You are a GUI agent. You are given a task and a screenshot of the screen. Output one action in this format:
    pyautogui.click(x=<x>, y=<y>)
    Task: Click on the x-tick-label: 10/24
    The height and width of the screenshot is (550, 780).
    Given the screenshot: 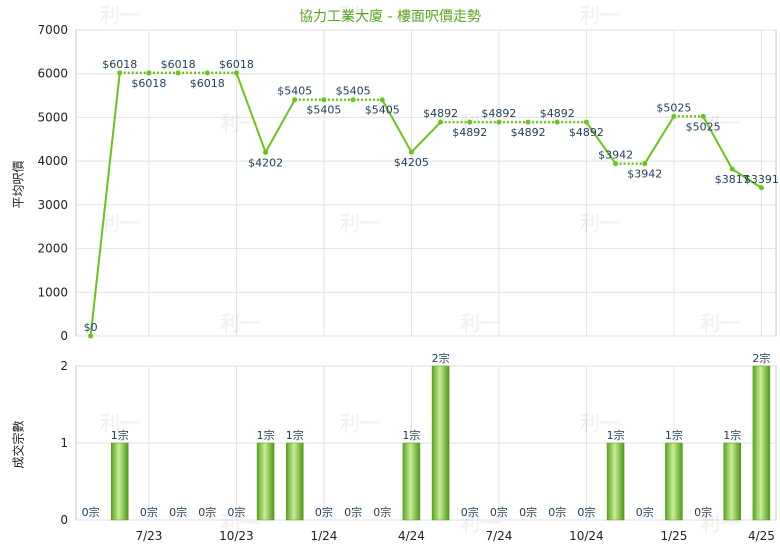 What is the action you would take?
    pyautogui.click(x=586, y=536)
    